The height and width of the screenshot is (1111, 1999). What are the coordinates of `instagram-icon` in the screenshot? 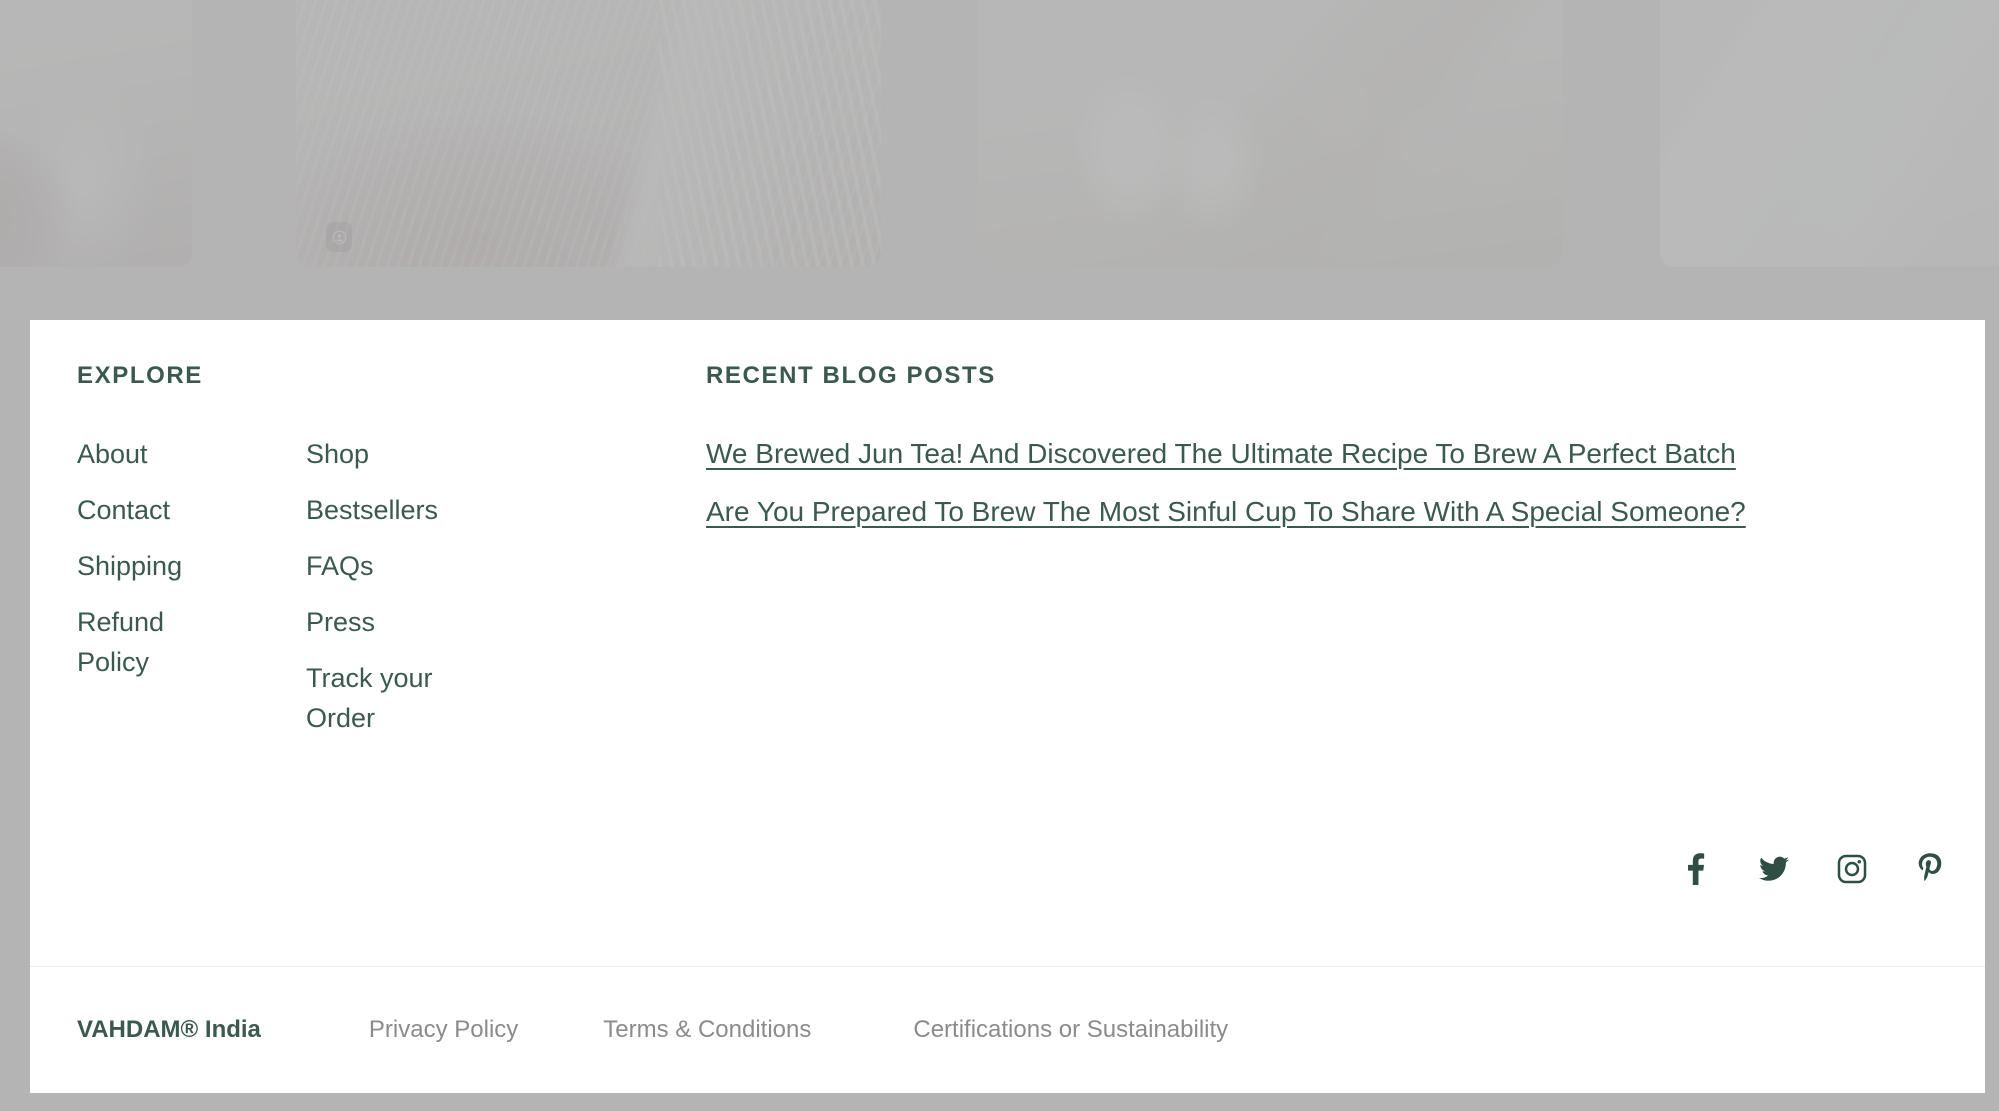 It's located at (1852, 869).